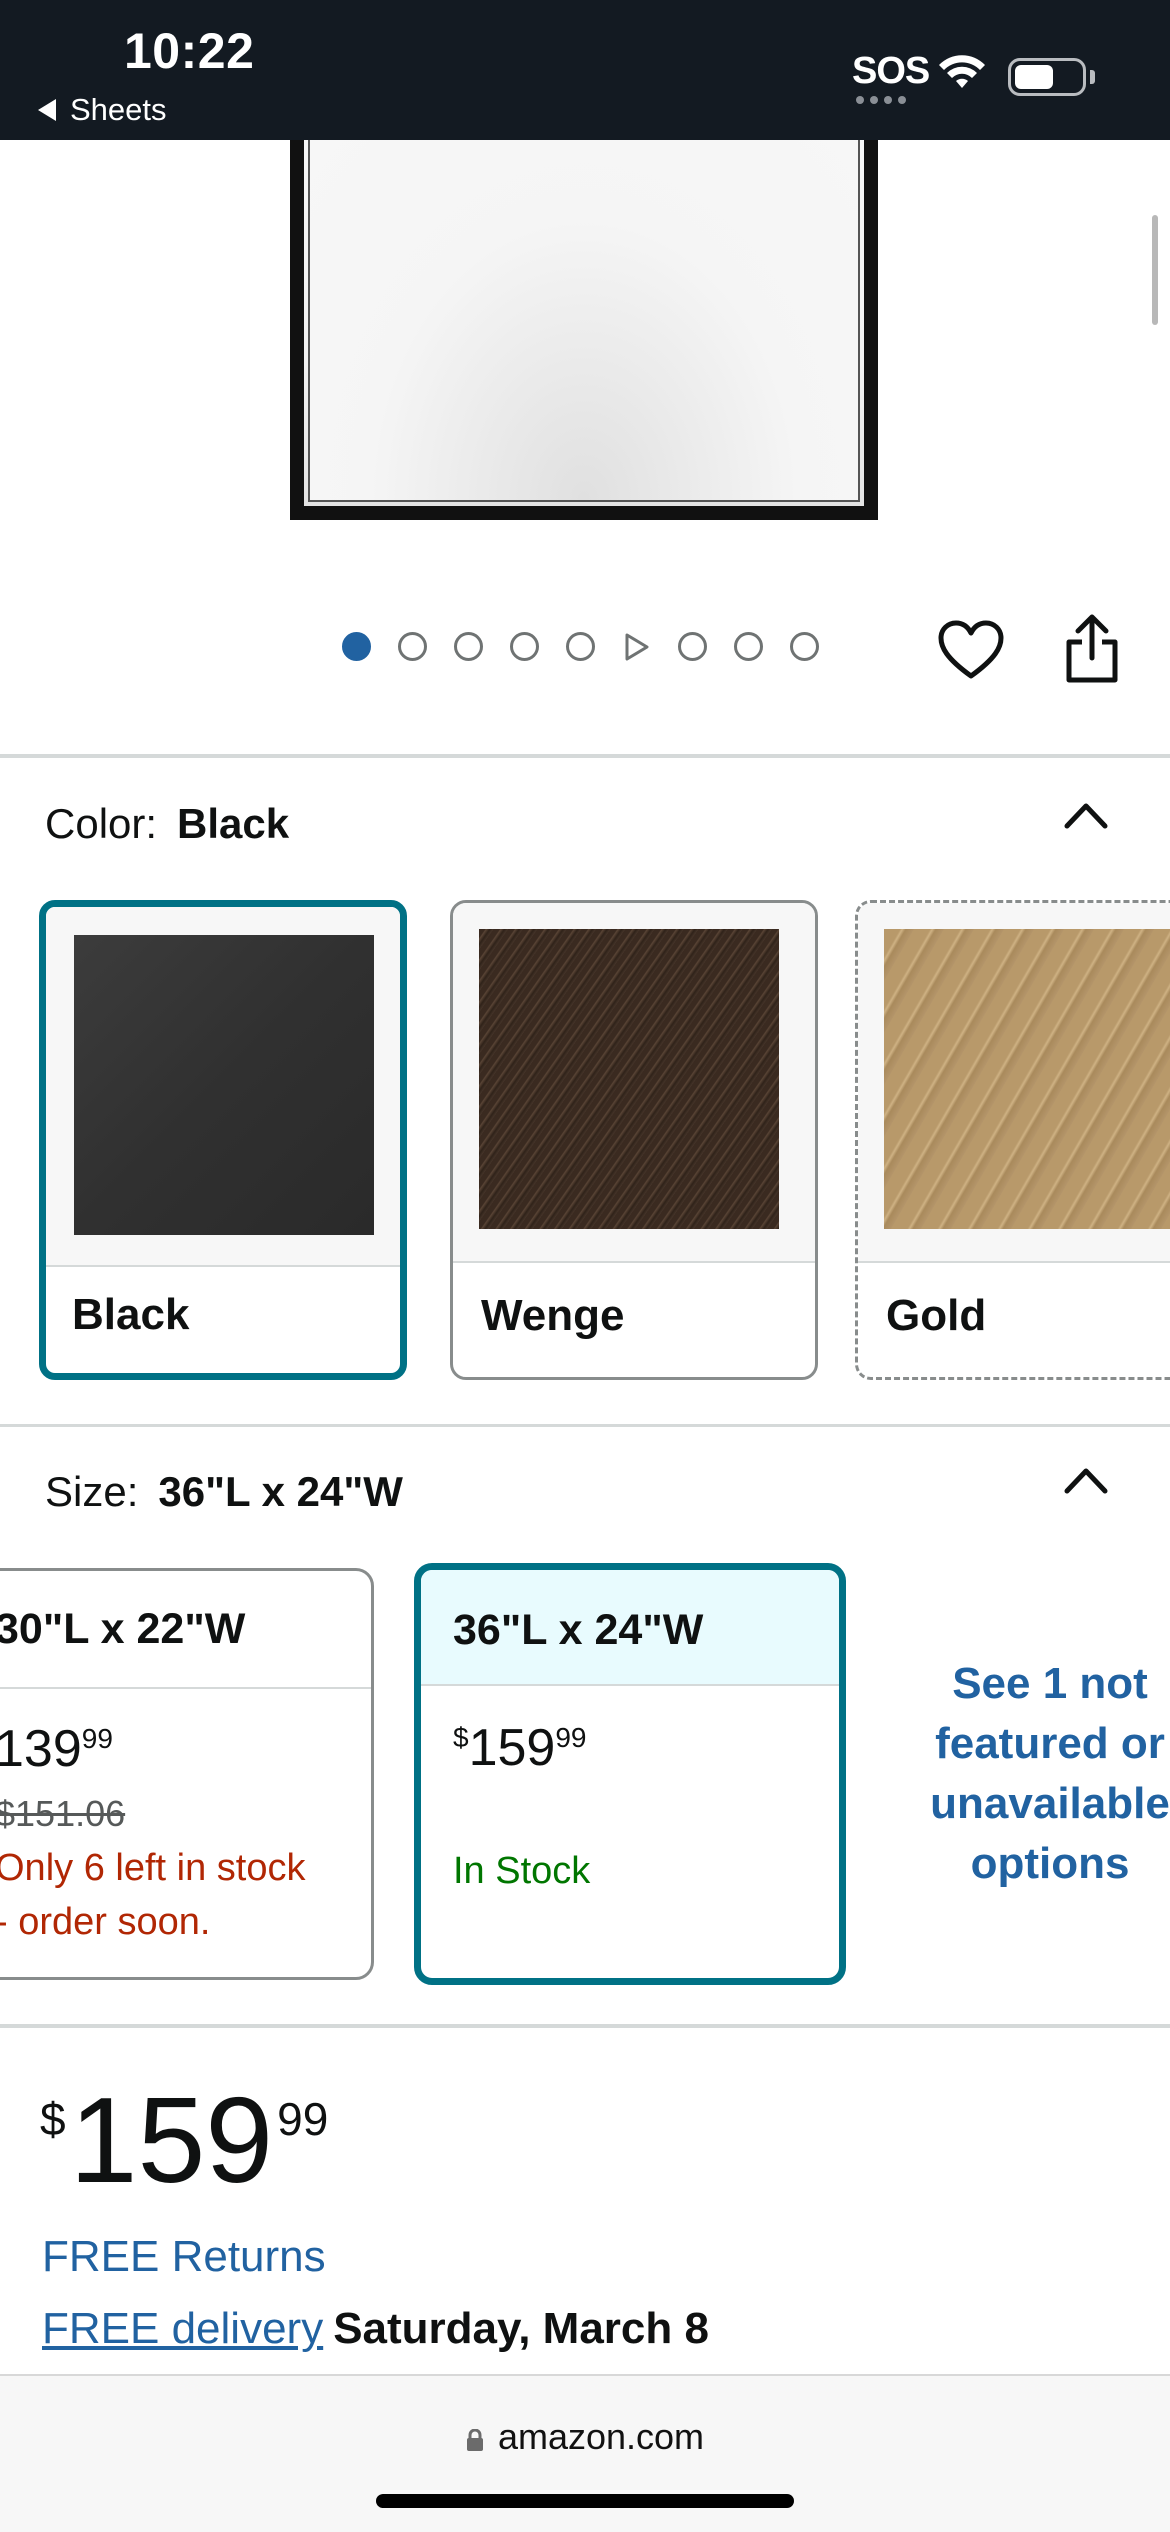 The height and width of the screenshot is (2532, 1170). What do you see at coordinates (962, 71) in the screenshot?
I see `wifi-icon` at bounding box center [962, 71].